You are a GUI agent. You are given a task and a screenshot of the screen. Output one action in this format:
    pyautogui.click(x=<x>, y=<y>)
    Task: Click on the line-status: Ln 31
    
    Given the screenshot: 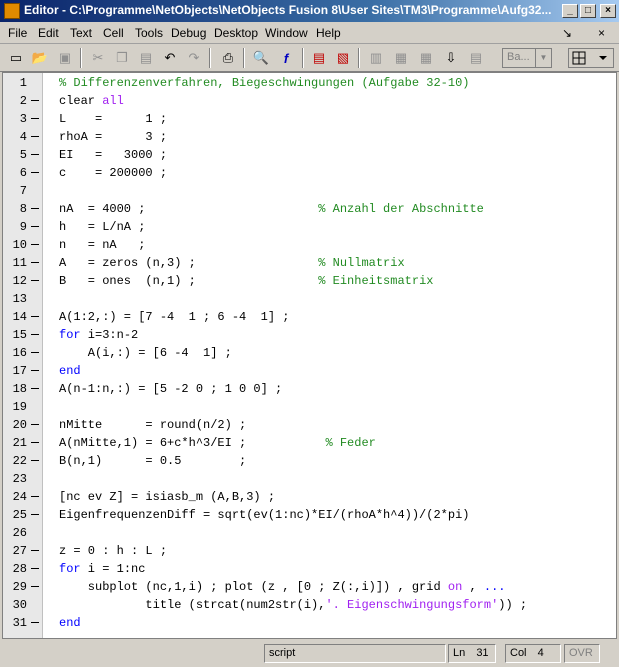 What is the action you would take?
    pyautogui.click(x=472, y=653)
    